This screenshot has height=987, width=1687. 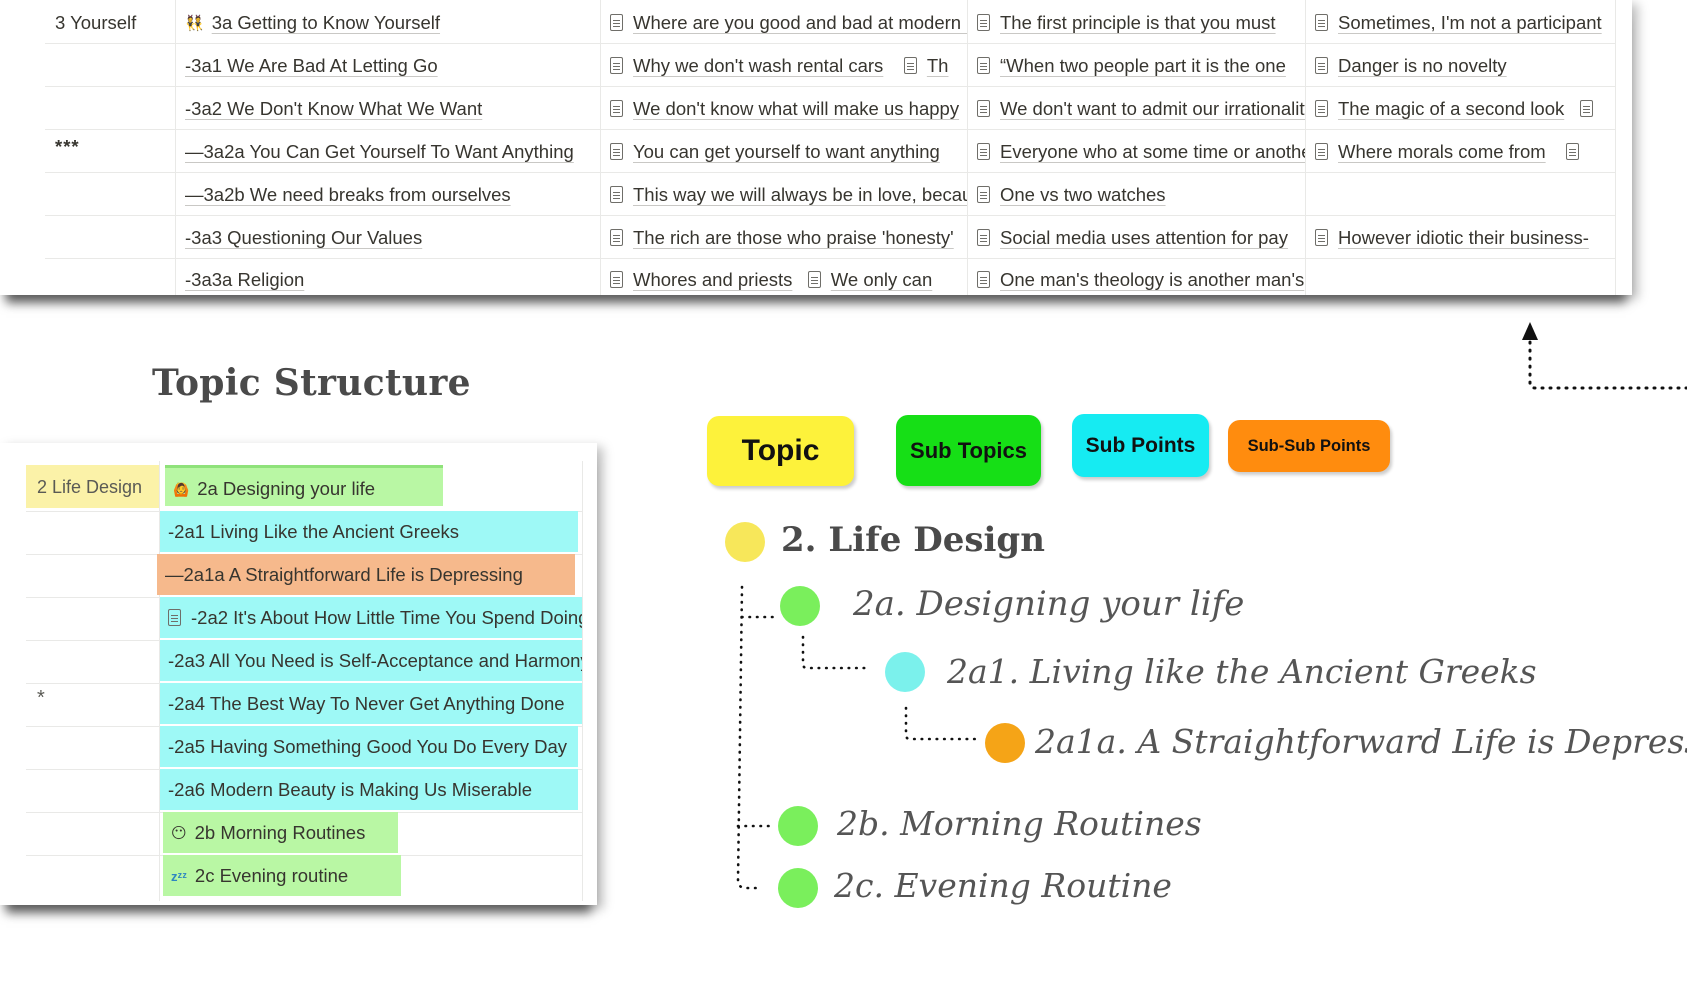 What do you see at coordinates (913, 540) in the screenshot?
I see `tree-root-label: 2. Life Design` at bounding box center [913, 540].